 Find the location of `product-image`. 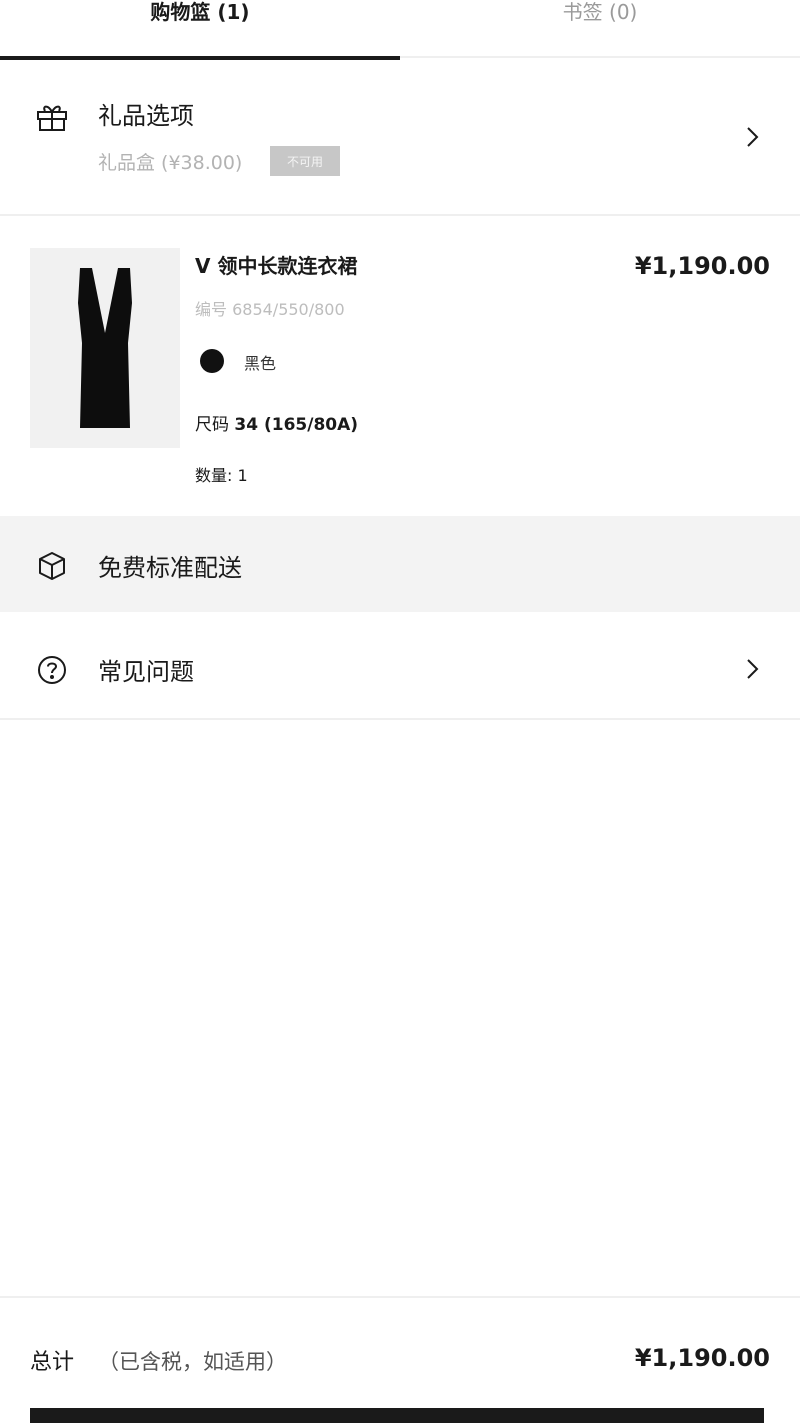

product-image is located at coordinates (105, 348).